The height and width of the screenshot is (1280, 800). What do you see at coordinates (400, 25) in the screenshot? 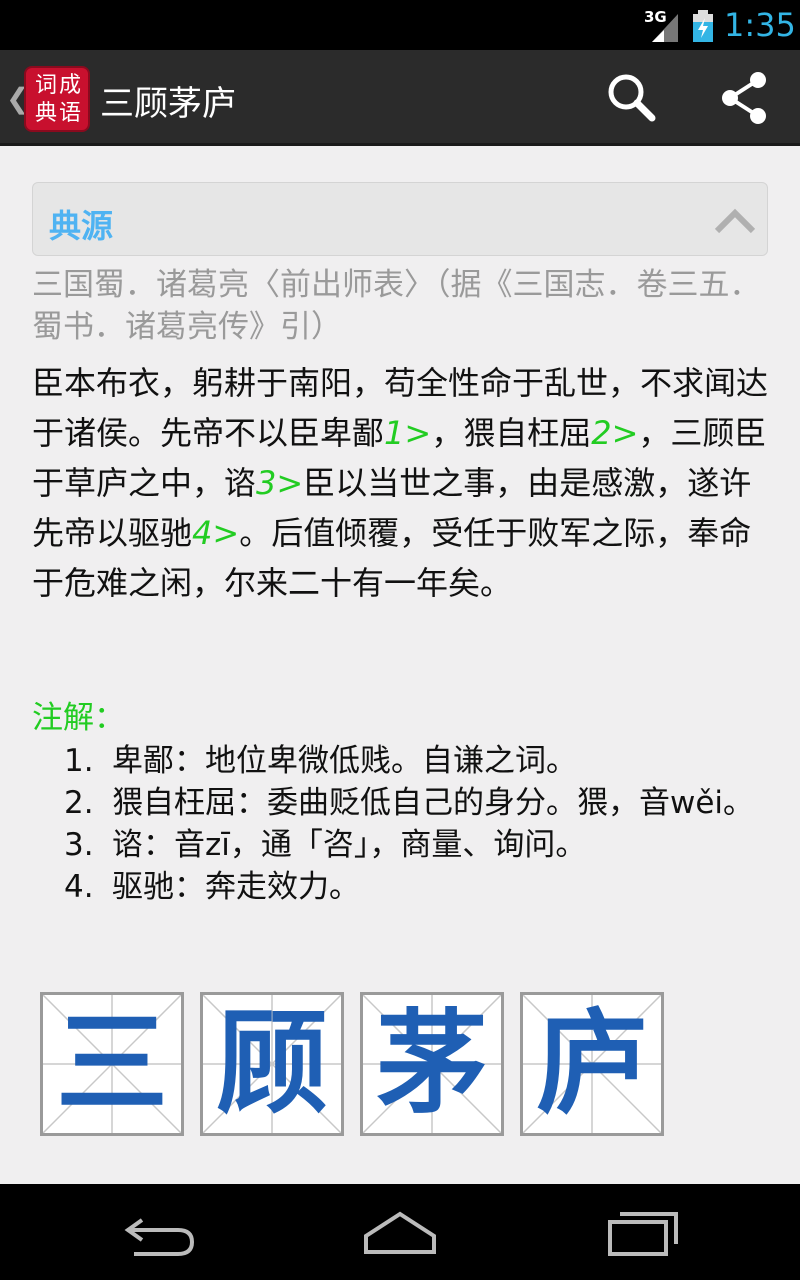
I see `status-bar: 3G 1:35` at bounding box center [400, 25].